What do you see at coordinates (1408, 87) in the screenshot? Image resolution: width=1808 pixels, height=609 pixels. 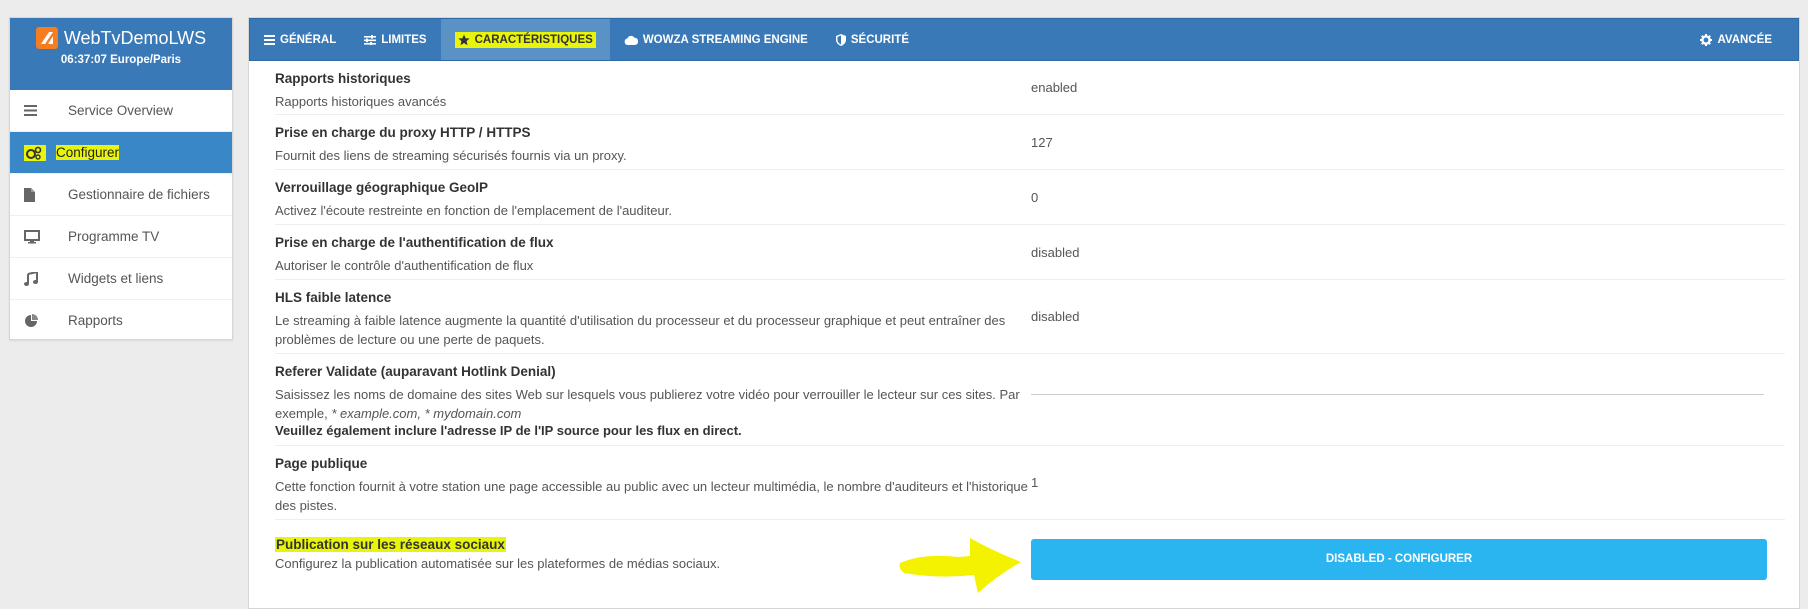 I see `setting-value: enabled` at bounding box center [1408, 87].